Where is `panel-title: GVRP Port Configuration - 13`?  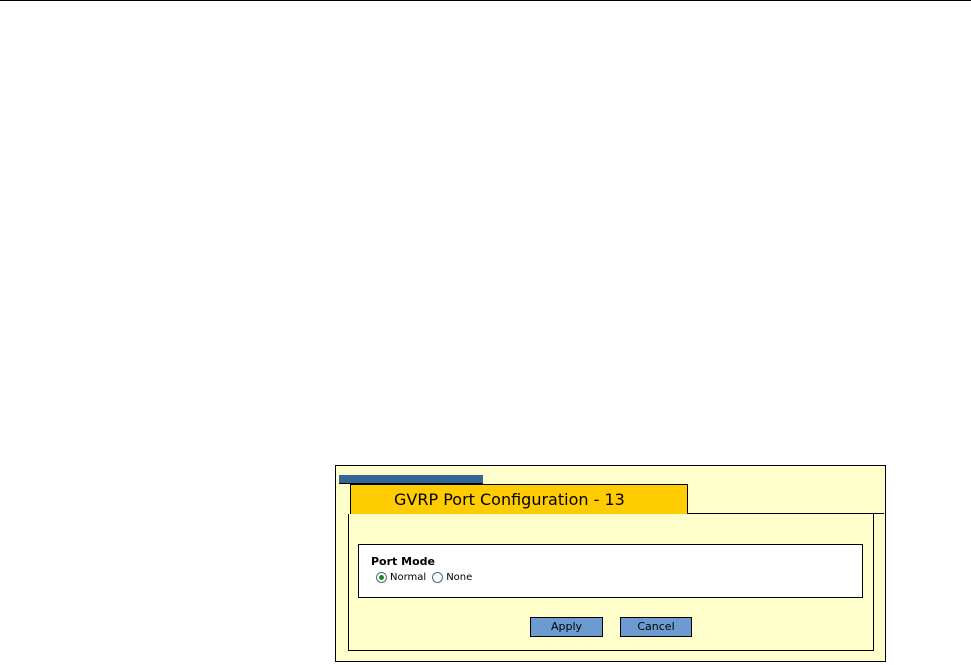 panel-title: GVRP Port Configuration - 13 is located at coordinates (519, 499).